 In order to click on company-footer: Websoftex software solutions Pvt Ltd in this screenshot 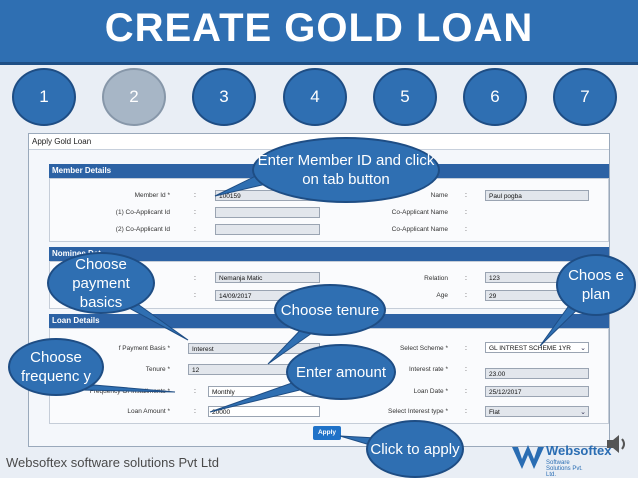, I will do `click(112, 462)`.